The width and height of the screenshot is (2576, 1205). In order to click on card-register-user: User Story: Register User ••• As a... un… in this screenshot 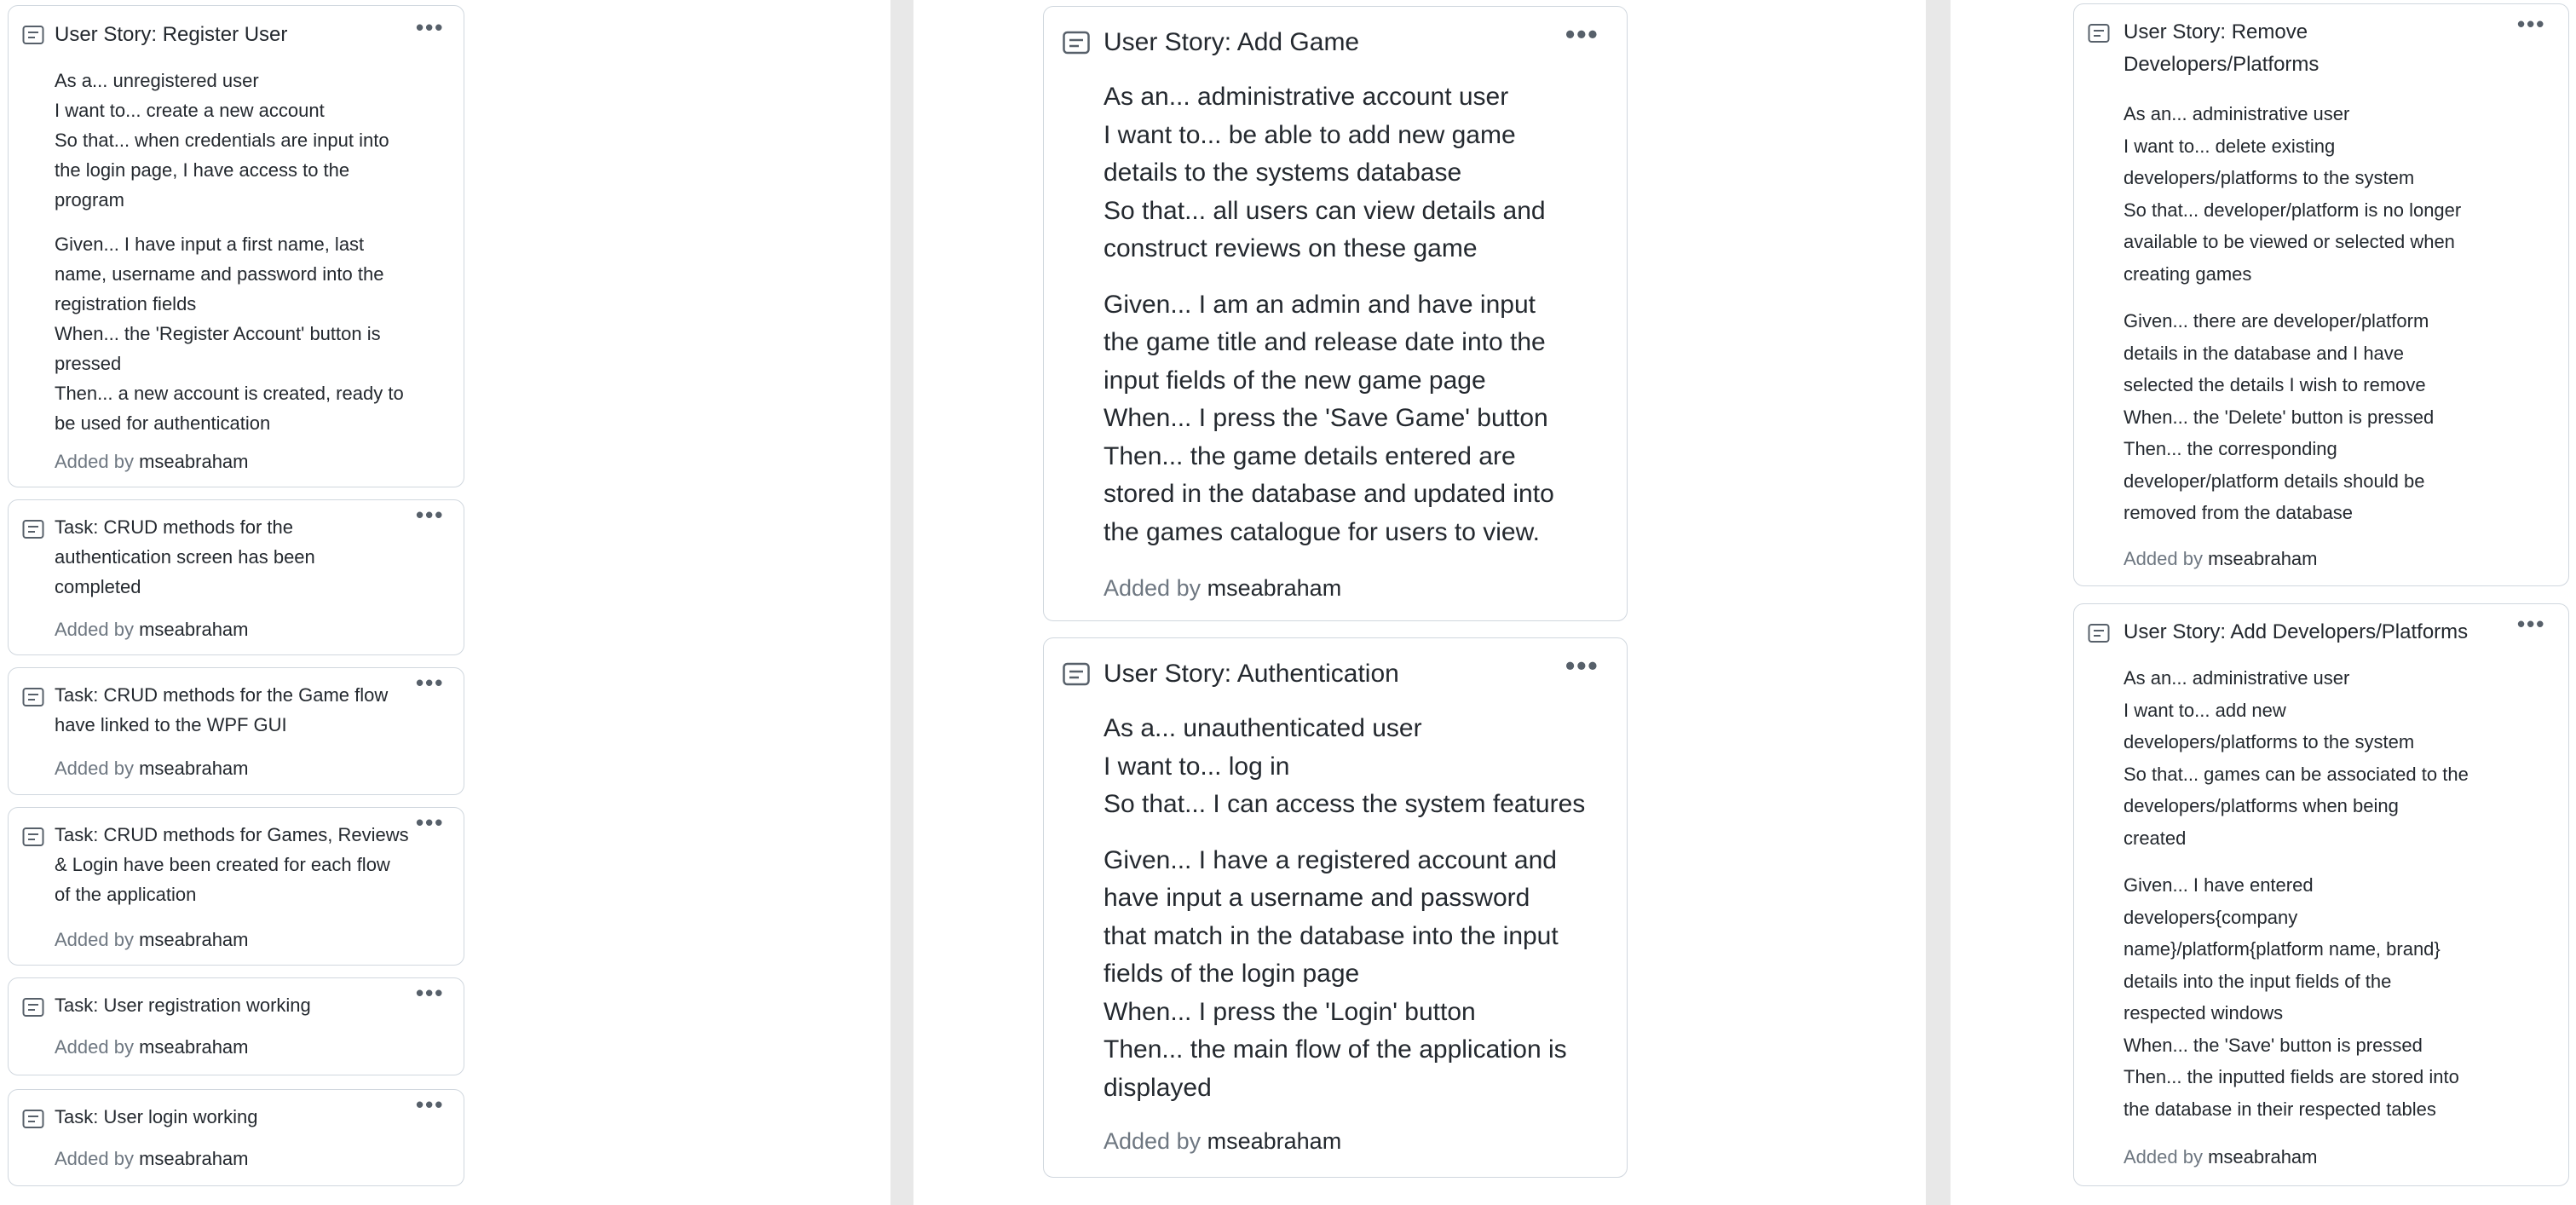, I will do `click(236, 246)`.